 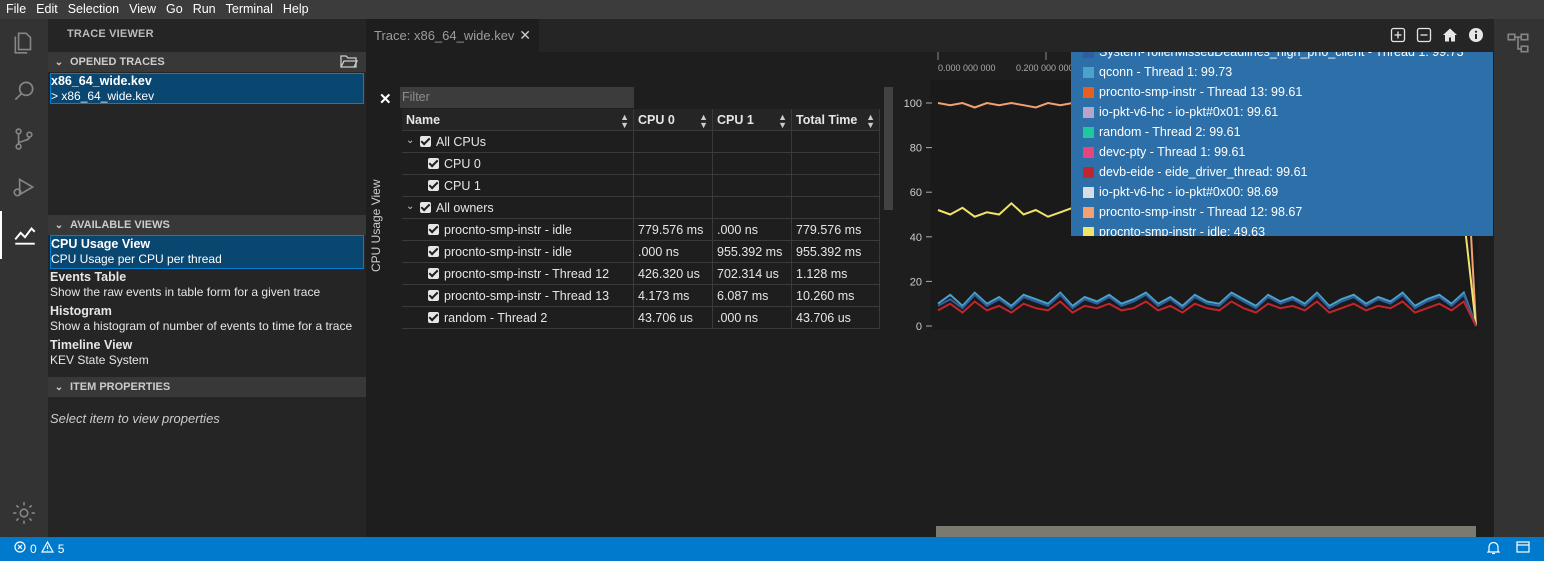 I want to click on layout-icon, so click(x=1523, y=549).